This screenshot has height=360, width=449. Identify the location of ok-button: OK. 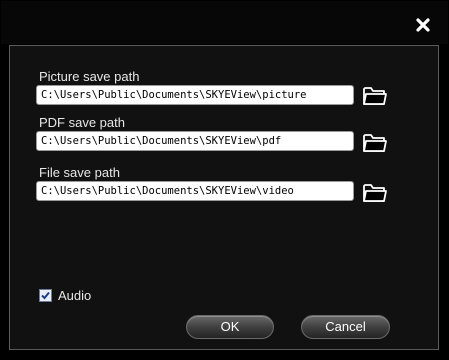
(230, 327).